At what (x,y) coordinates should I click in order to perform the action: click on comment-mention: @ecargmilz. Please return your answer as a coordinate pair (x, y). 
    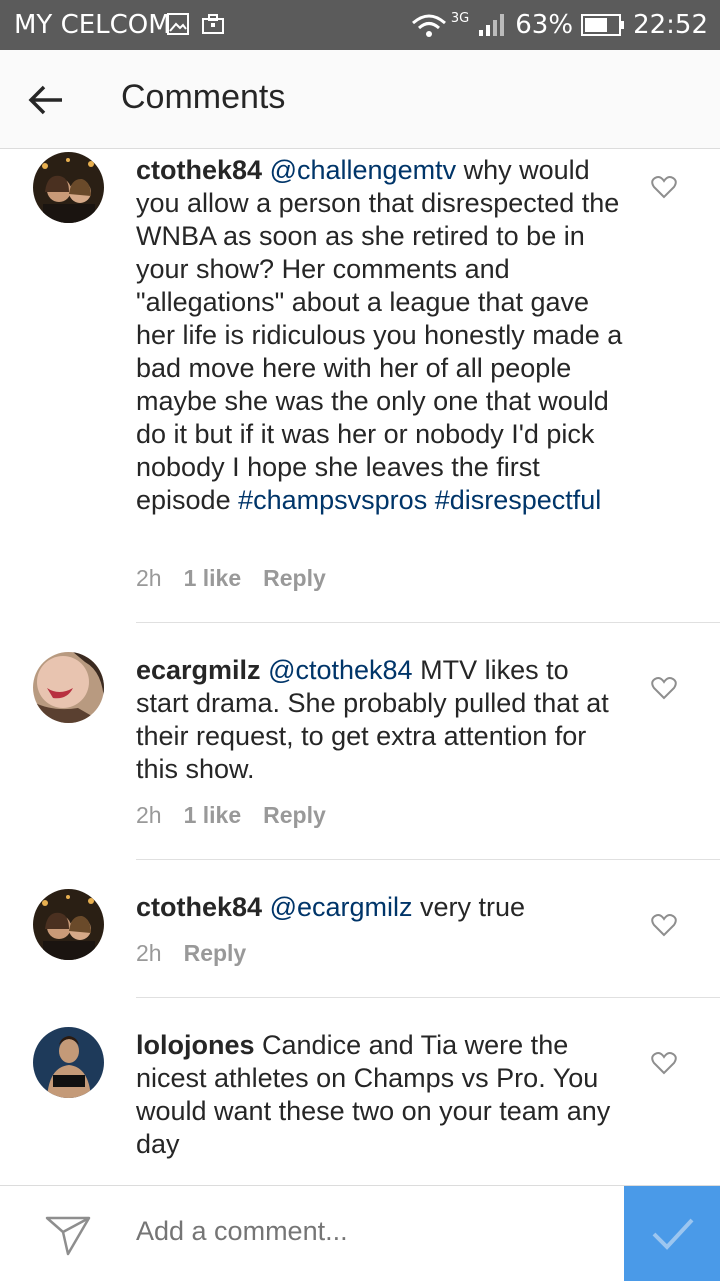
    Looking at the image, I should click on (341, 907).